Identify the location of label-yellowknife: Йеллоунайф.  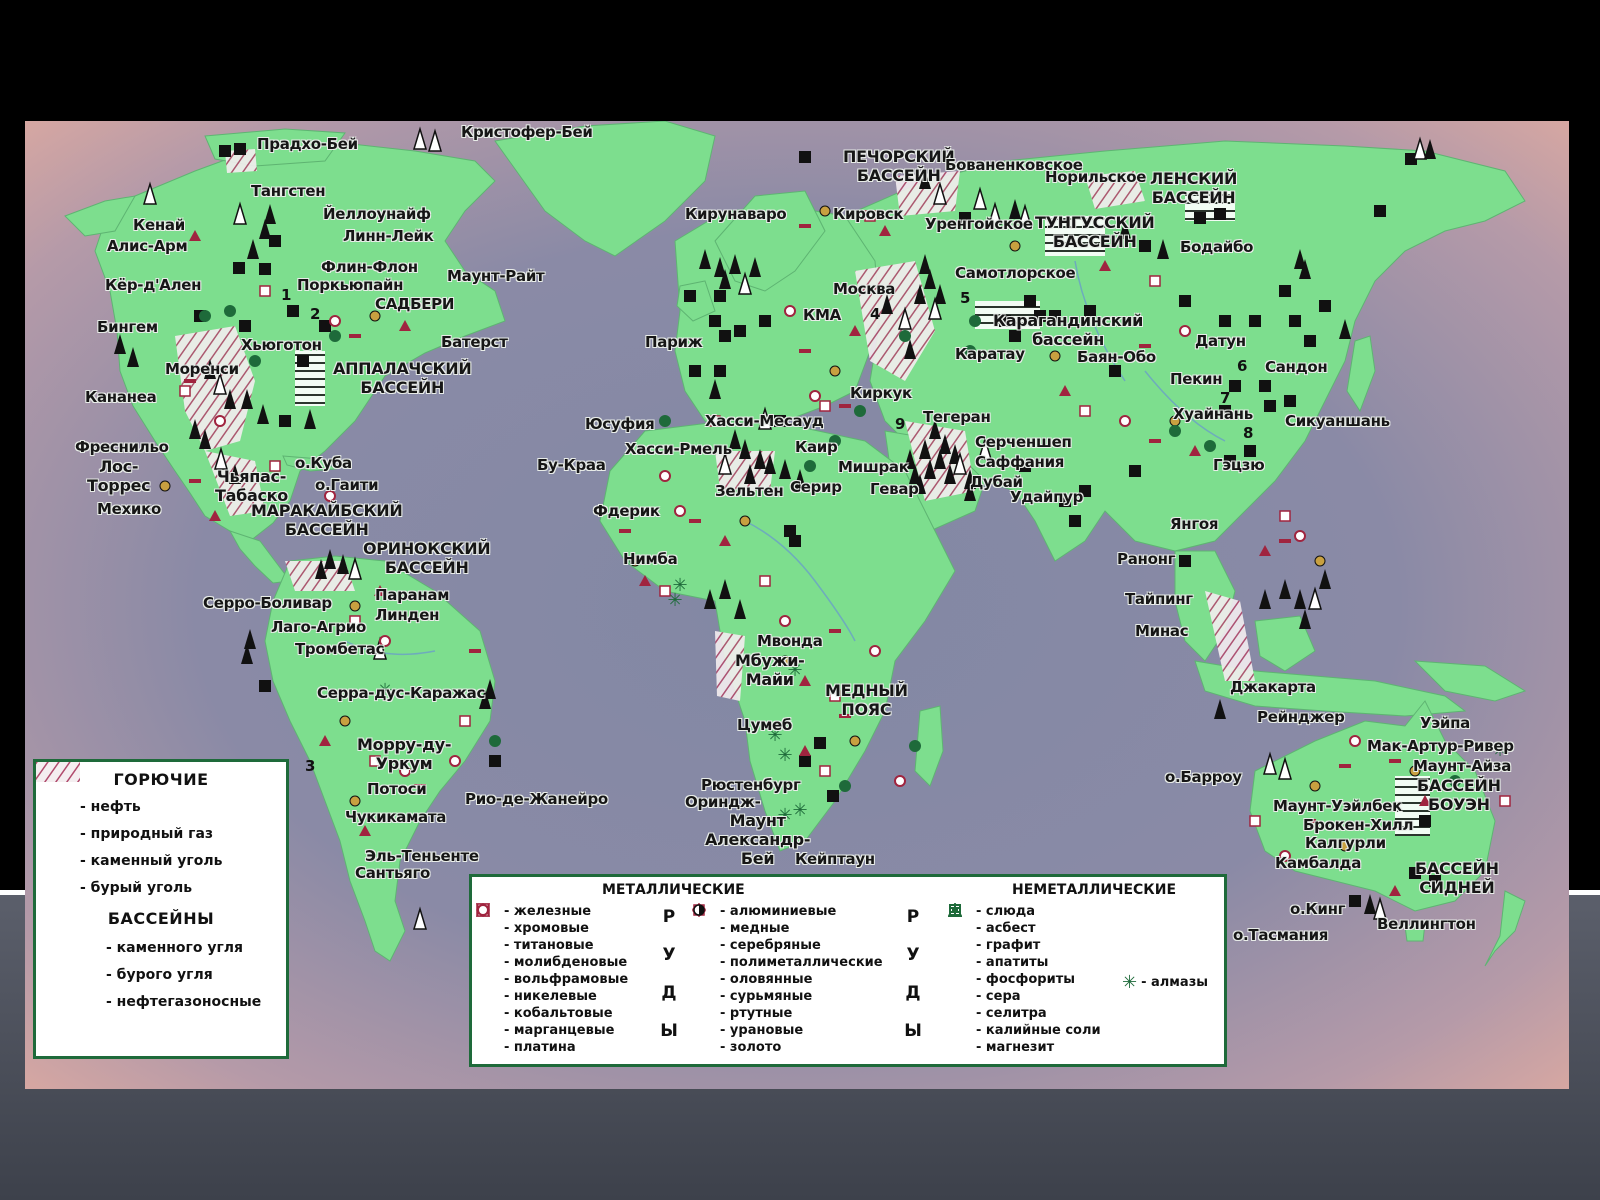
(377, 214).